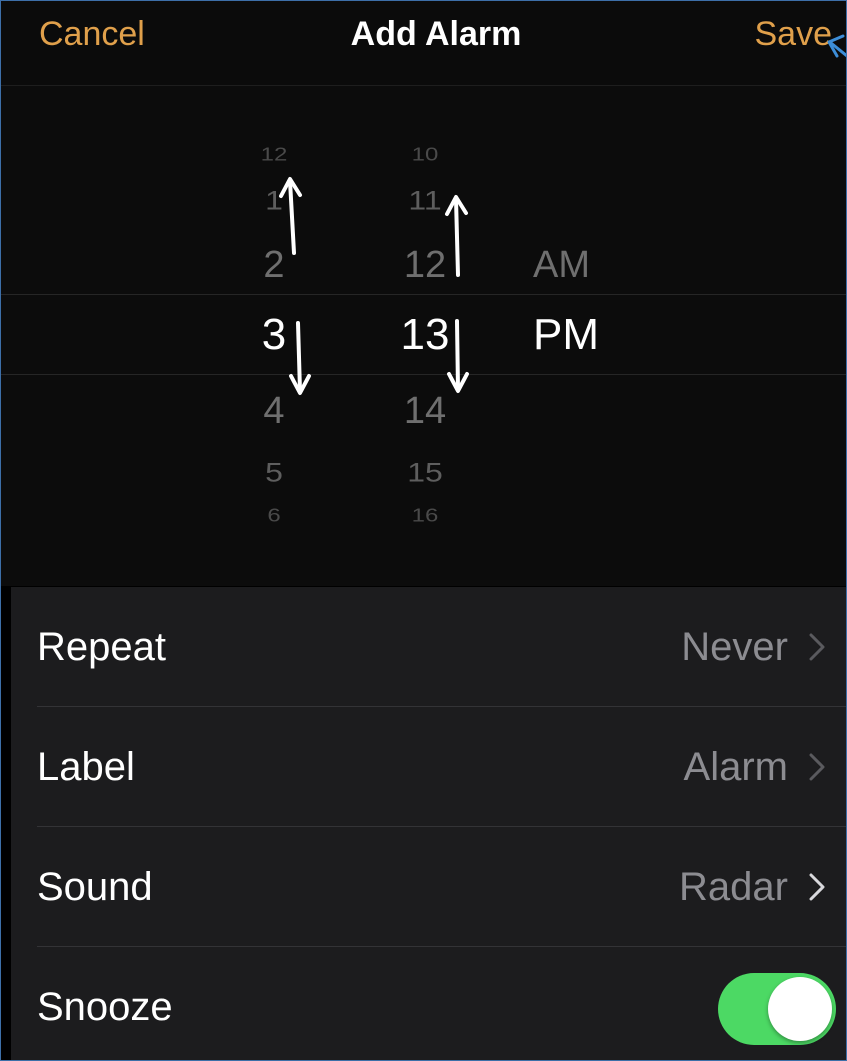  Describe the element at coordinates (593, 265) in the screenshot. I see `period-option: AM` at that location.